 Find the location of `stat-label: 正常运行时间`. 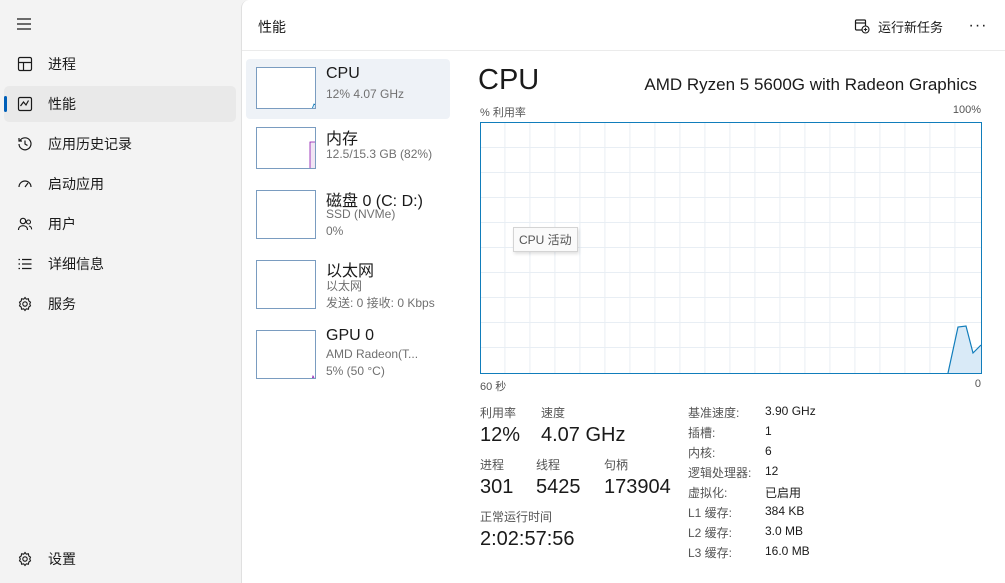

stat-label: 正常运行时间 is located at coordinates (516, 517).